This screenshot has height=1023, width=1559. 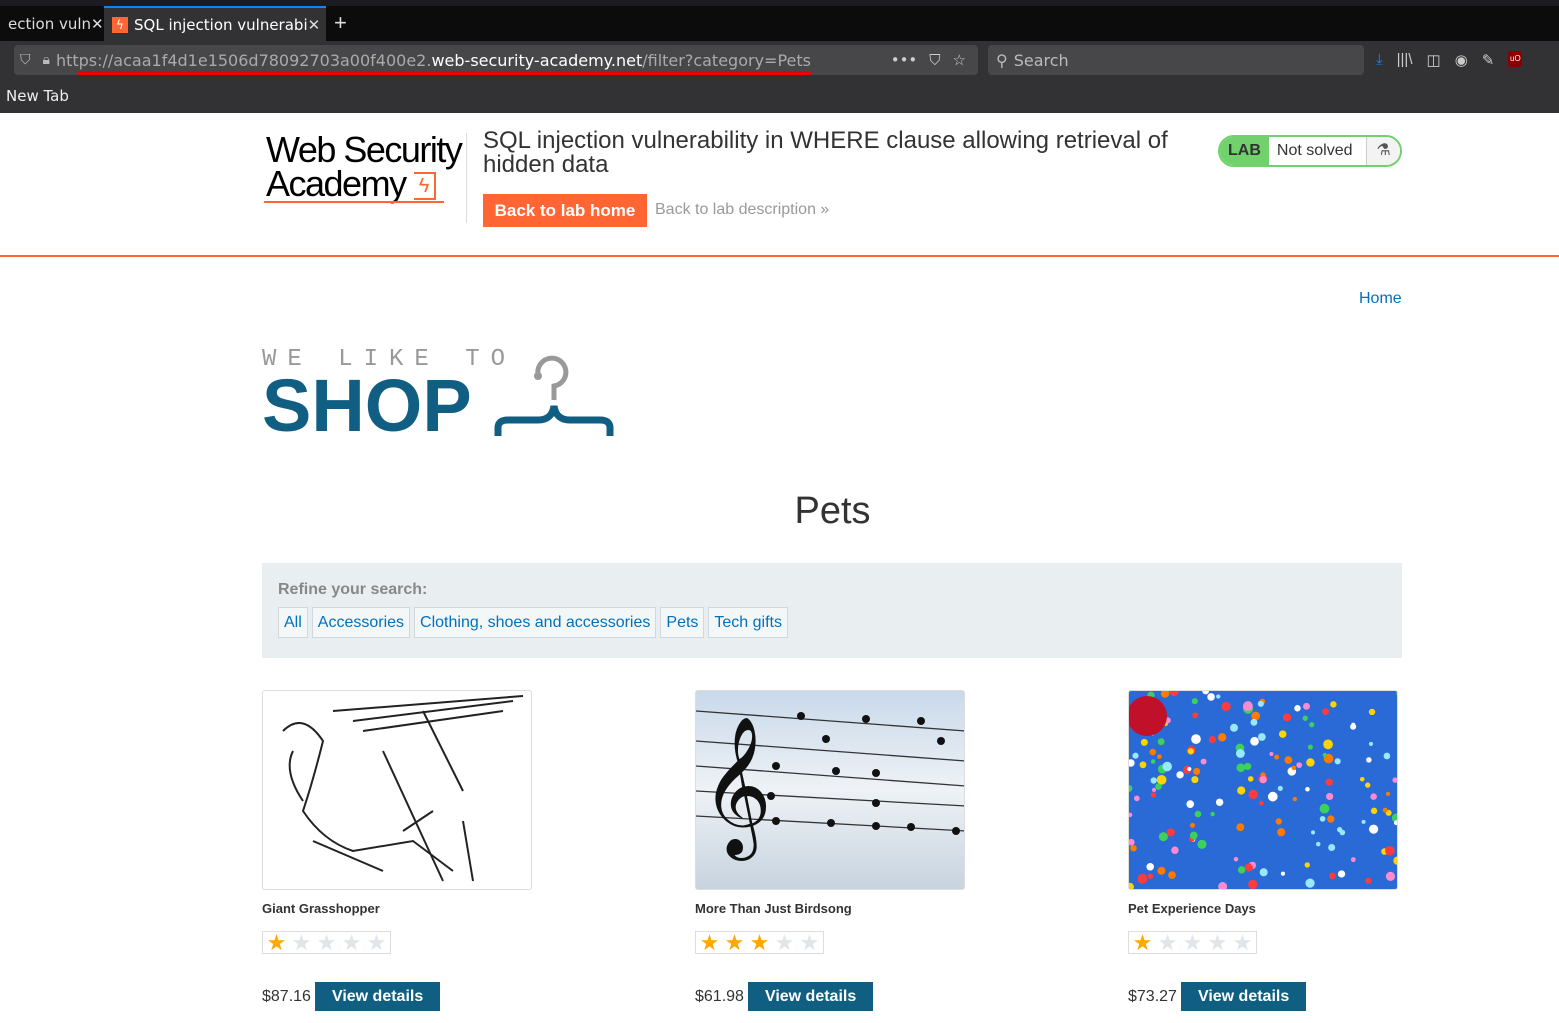 I want to click on flask-icon: ⚗, so click(x=1383, y=151).